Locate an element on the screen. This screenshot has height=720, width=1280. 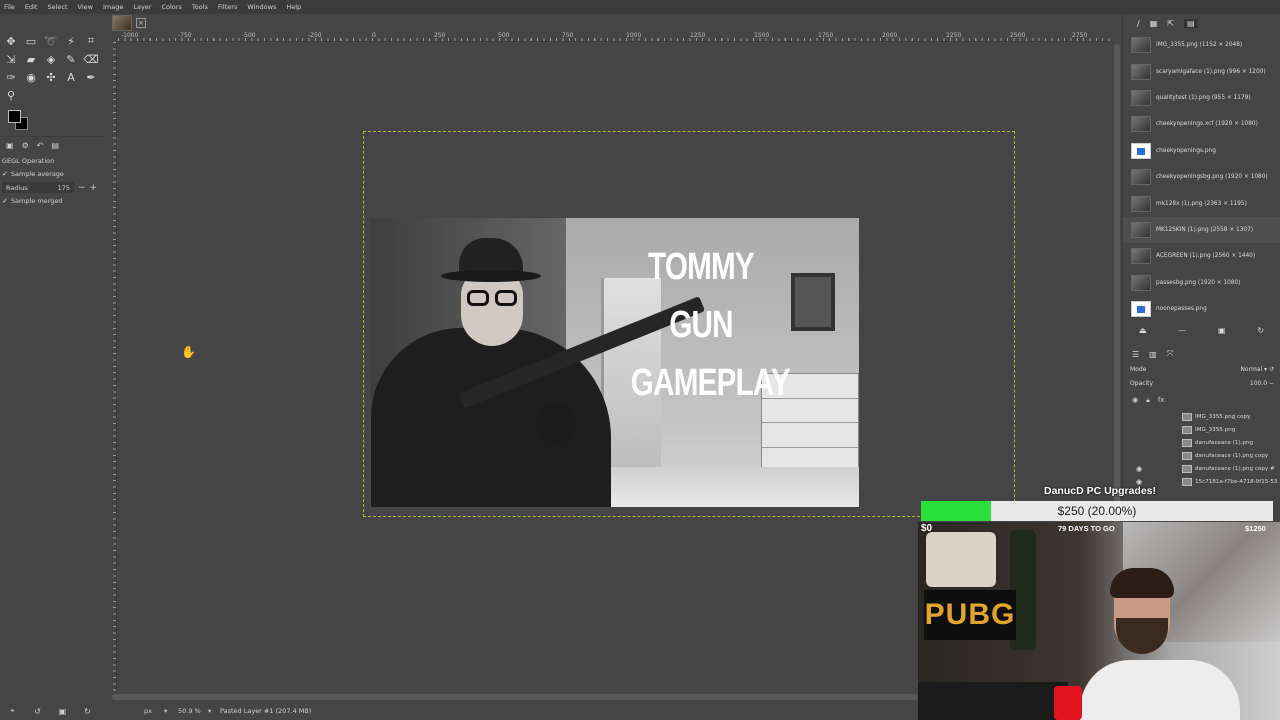
donation-amount: $250 (20.00%) is located at coordinates (1097, 511).